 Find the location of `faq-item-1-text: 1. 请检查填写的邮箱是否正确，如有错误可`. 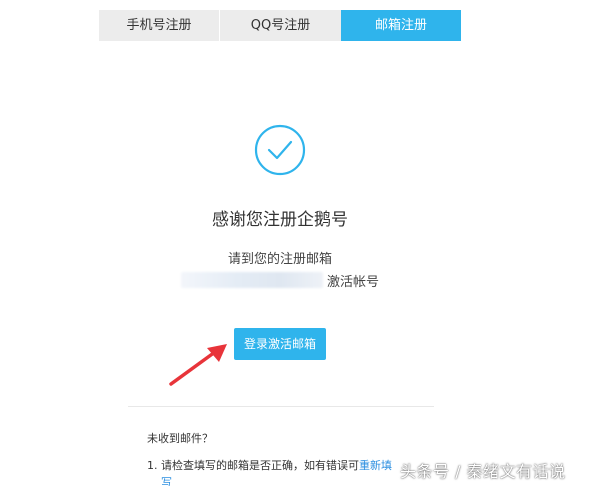

faq-item-1-text: 1. 请检查填写的邮箱是否正确，如有错误可 is located at coordinates (253, 465).